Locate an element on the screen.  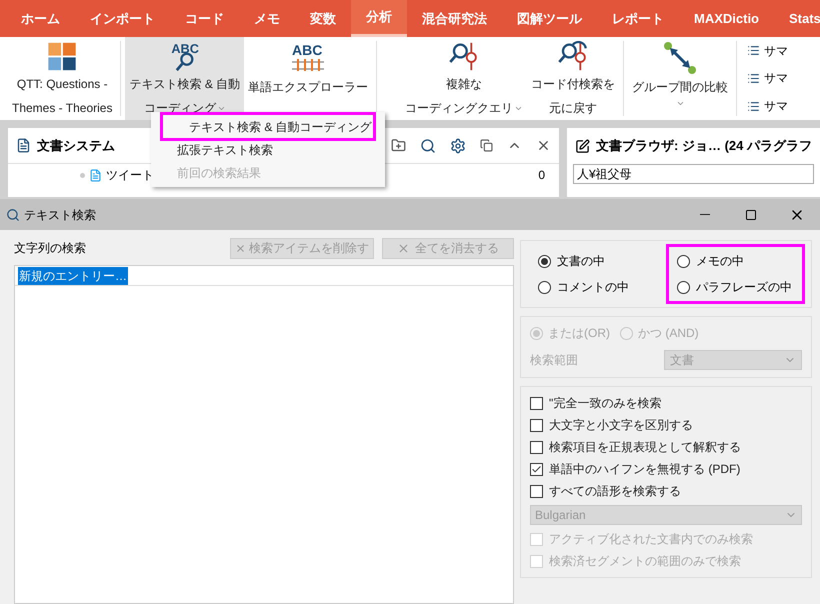
radio-label: かつ (AND) is located at coordinates (668, 333).